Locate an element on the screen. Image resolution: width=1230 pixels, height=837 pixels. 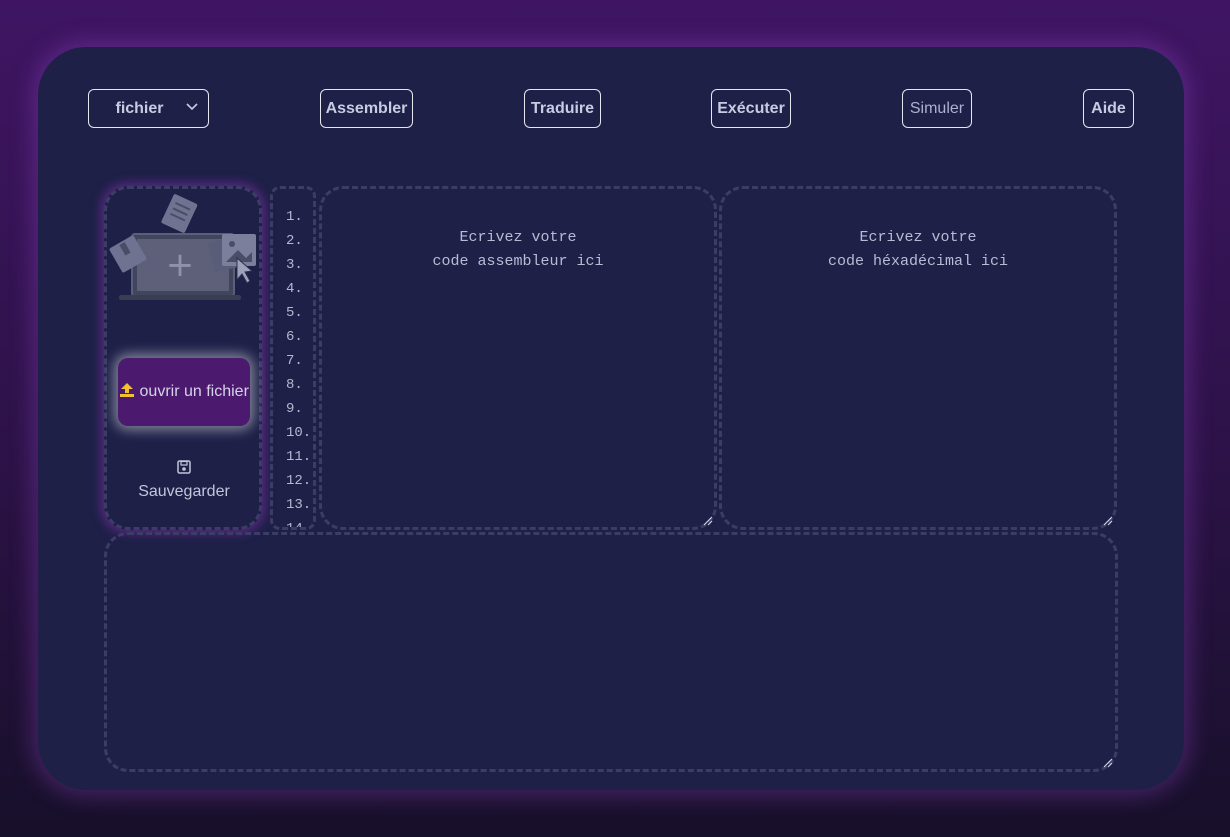
file-select-value: fichier is located at coordinates (139, 108).